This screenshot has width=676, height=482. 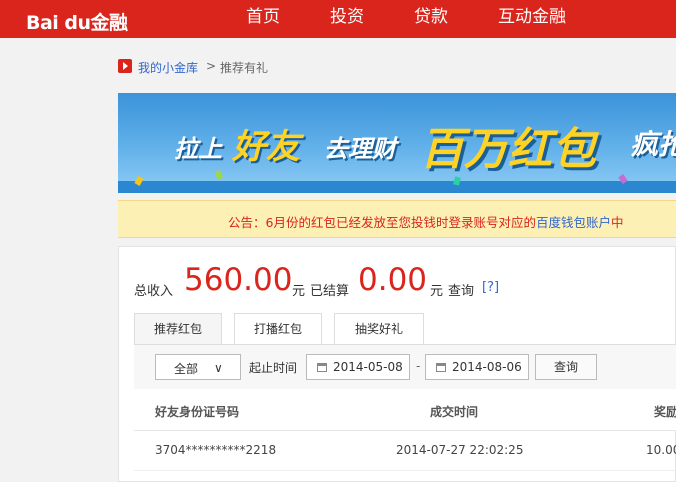 What do you see at coordinates (273, 368) in the screenshot?
I see `date-range-label: 起止时间` at bounding box center [273, 368].